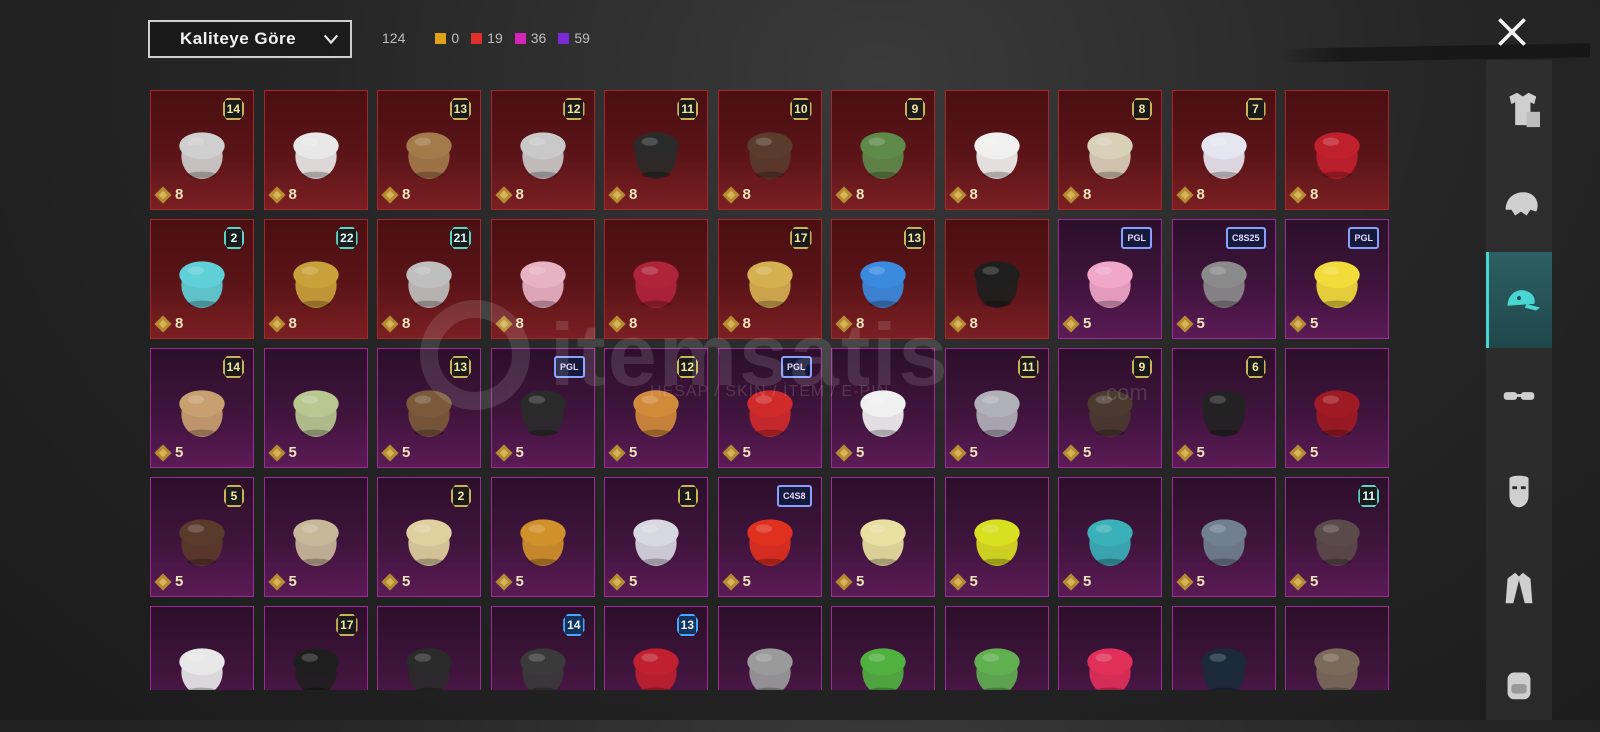  Describe the element at coordinates (1110, 669) in the screenshot. I see `red-wig-cap-icon` at that location.